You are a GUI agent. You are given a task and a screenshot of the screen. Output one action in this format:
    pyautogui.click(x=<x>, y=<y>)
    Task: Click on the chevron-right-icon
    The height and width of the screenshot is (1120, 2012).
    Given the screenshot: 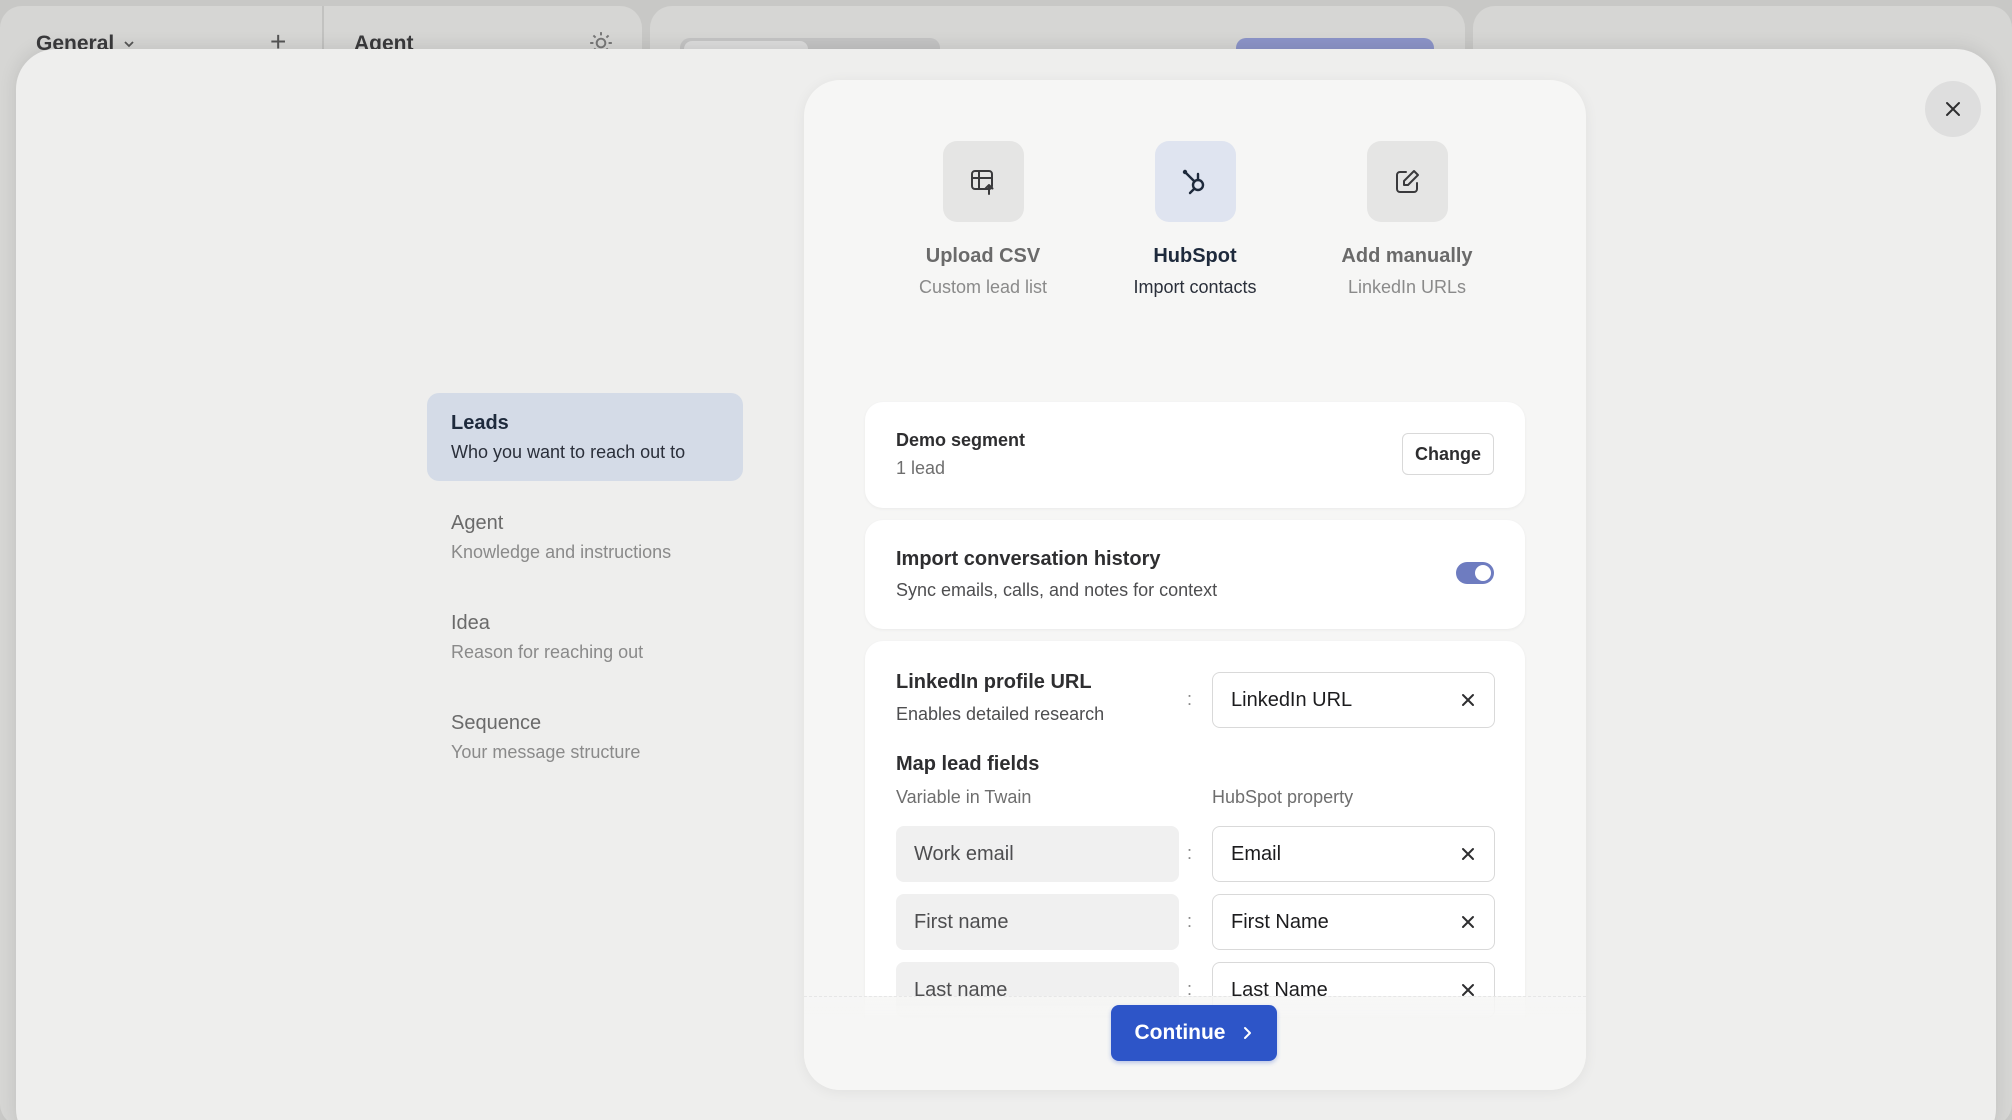 What is the action you would take?
    pyautogui.click(x=1248, y=1033)
    